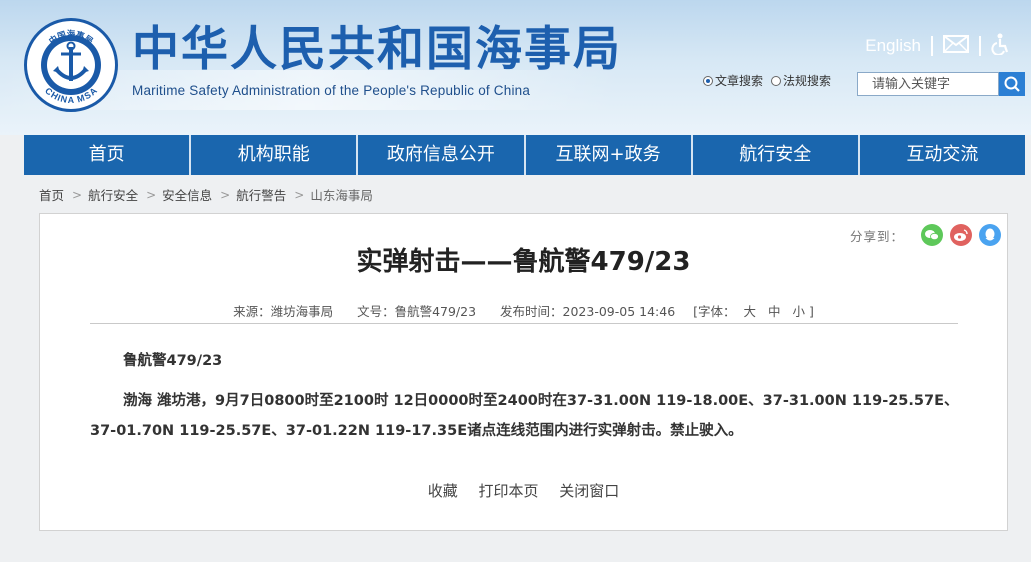 The image size is (1031, 562). Describe the element at coordinates (588, 311) in the screenshot. I see `meta-published-time: 发布时间：2023-09-05 14:46` at that location.